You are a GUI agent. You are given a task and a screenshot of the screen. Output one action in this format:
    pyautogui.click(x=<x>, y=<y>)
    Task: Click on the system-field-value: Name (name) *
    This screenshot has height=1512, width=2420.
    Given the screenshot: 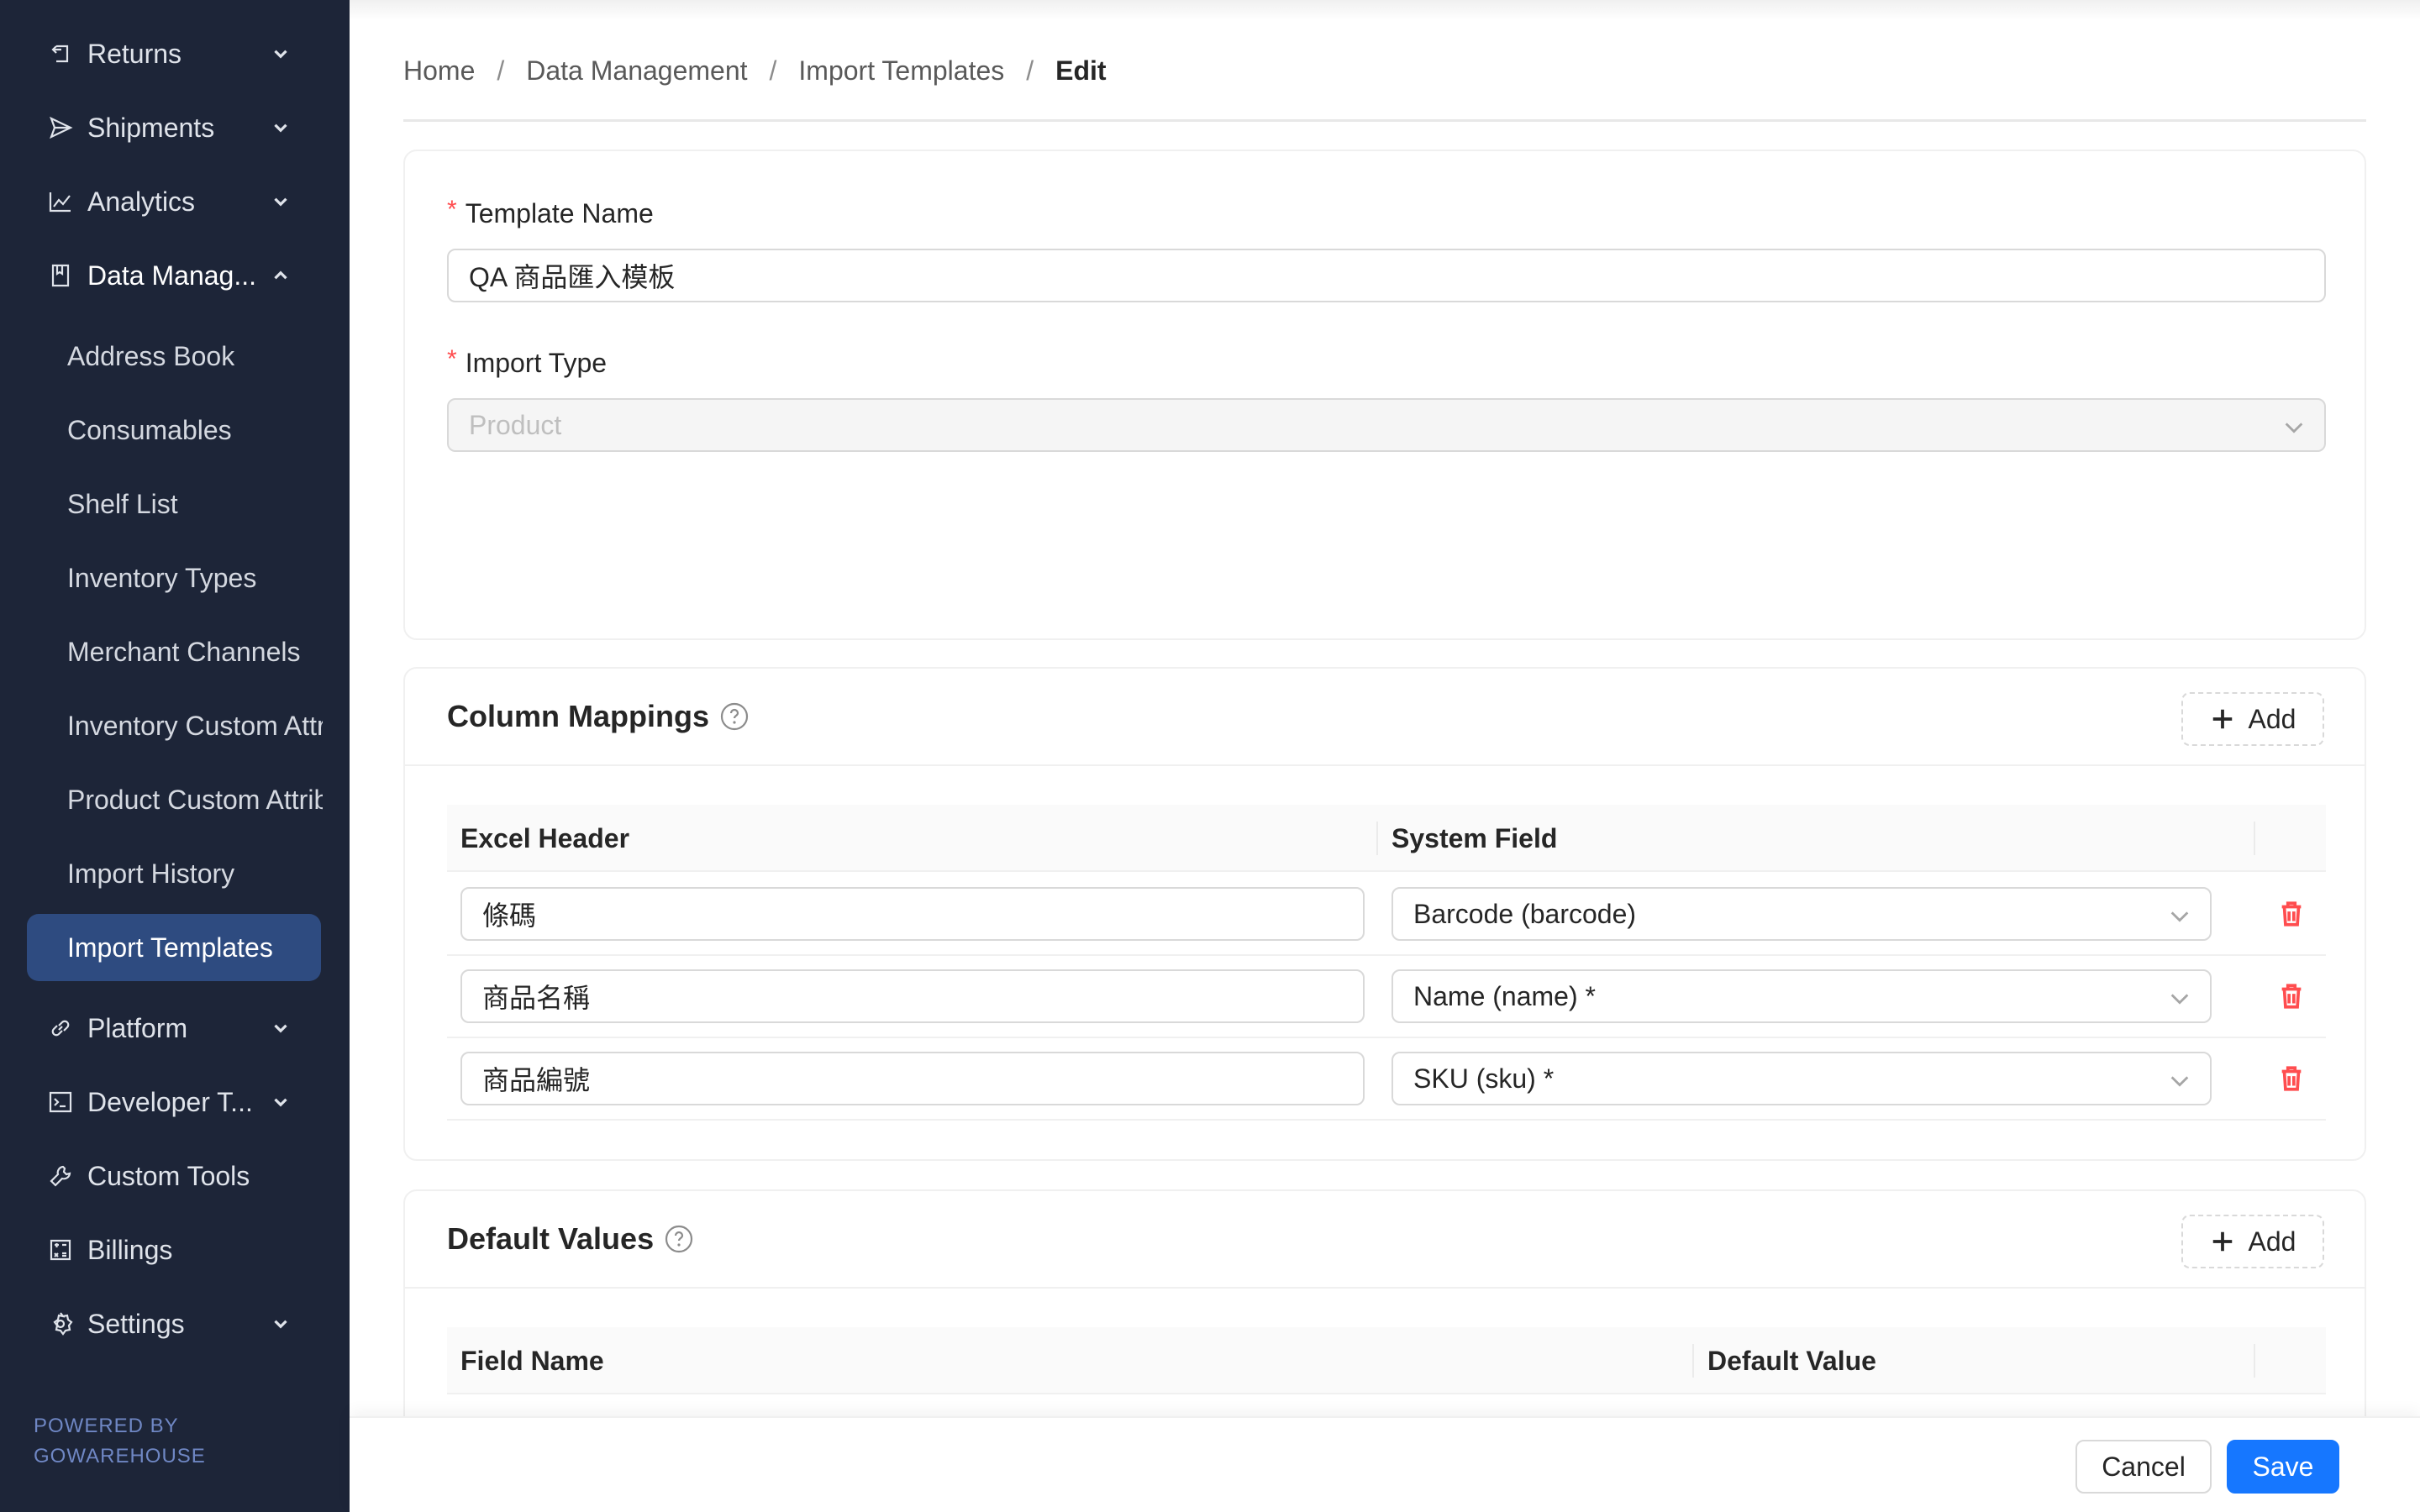 What is the action you would take?
    pyautogui.click(x=1504, y=995)
    